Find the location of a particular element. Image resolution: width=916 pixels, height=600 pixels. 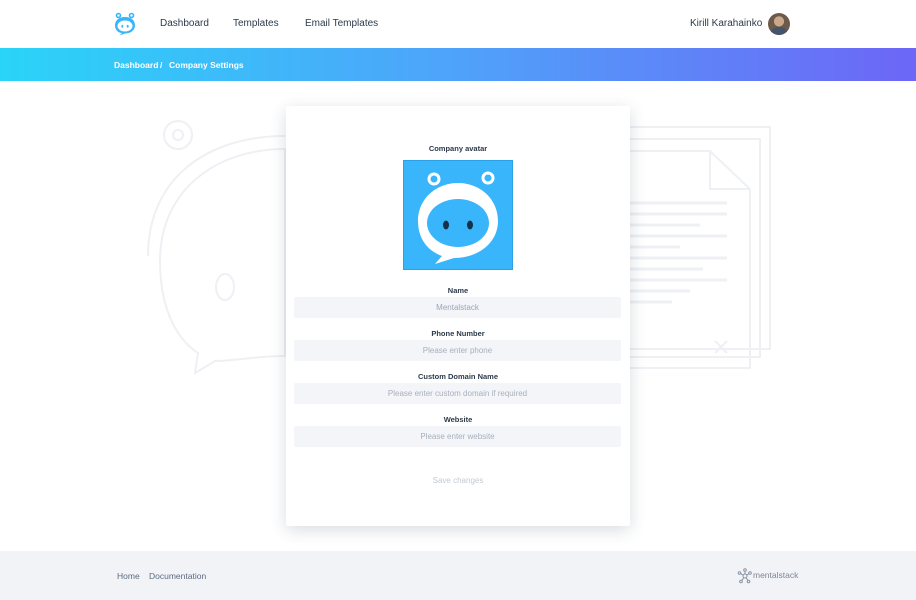

user-avatar is located at coordinates (779, 24).